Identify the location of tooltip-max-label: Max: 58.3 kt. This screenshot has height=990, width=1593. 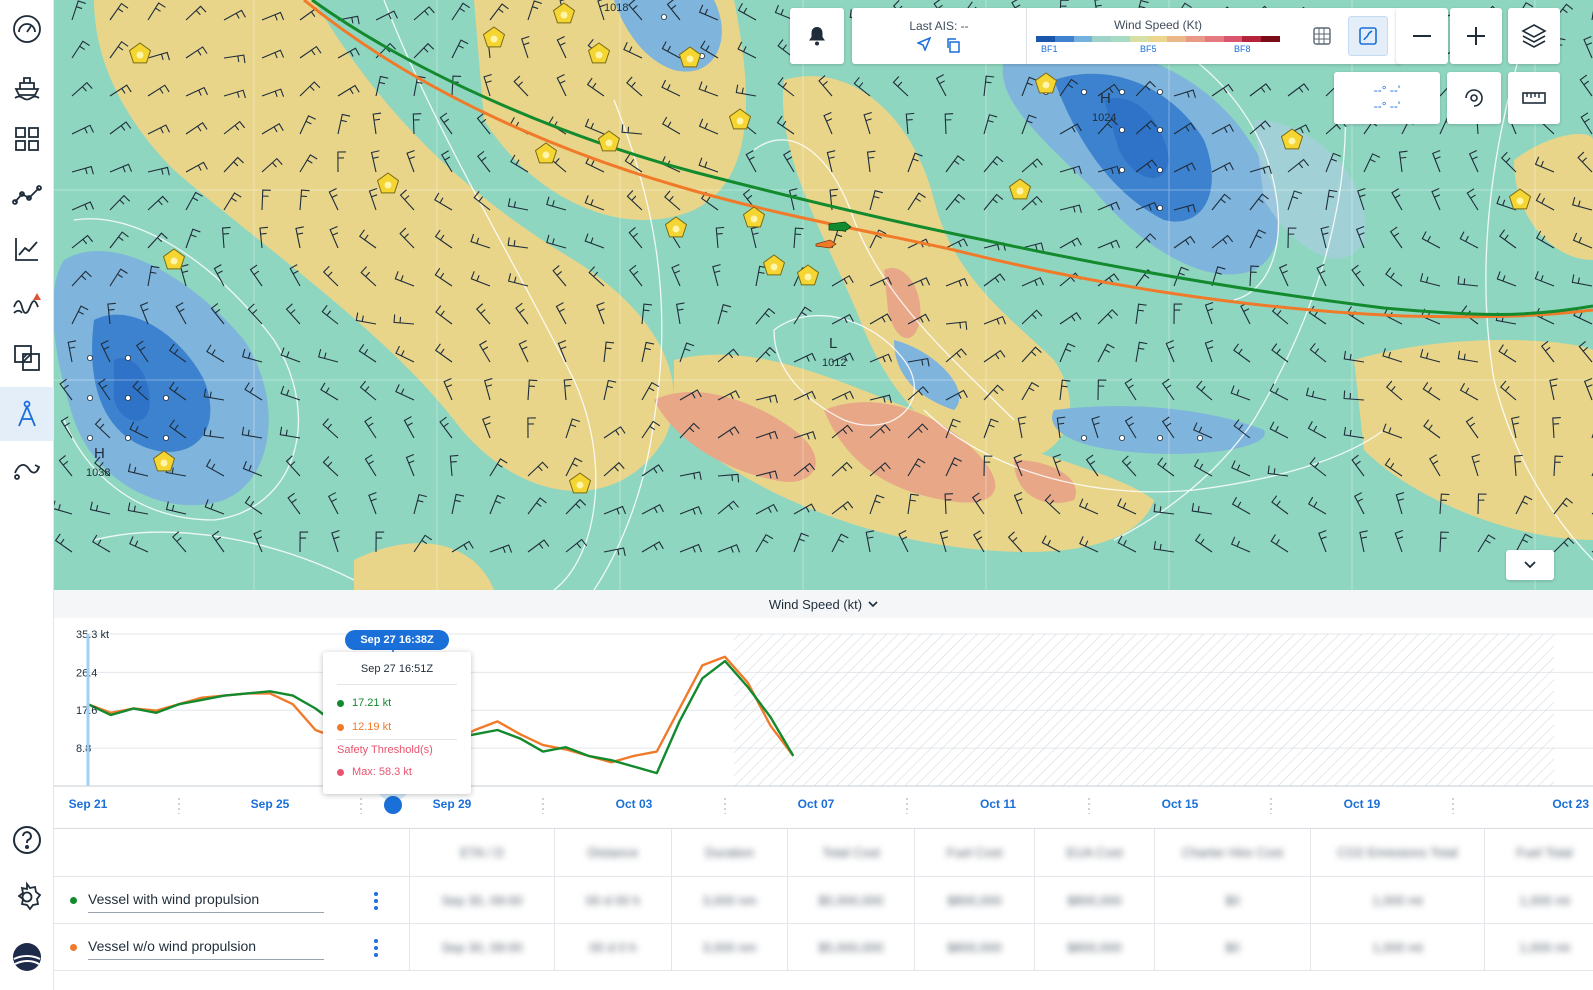
(382, 772).